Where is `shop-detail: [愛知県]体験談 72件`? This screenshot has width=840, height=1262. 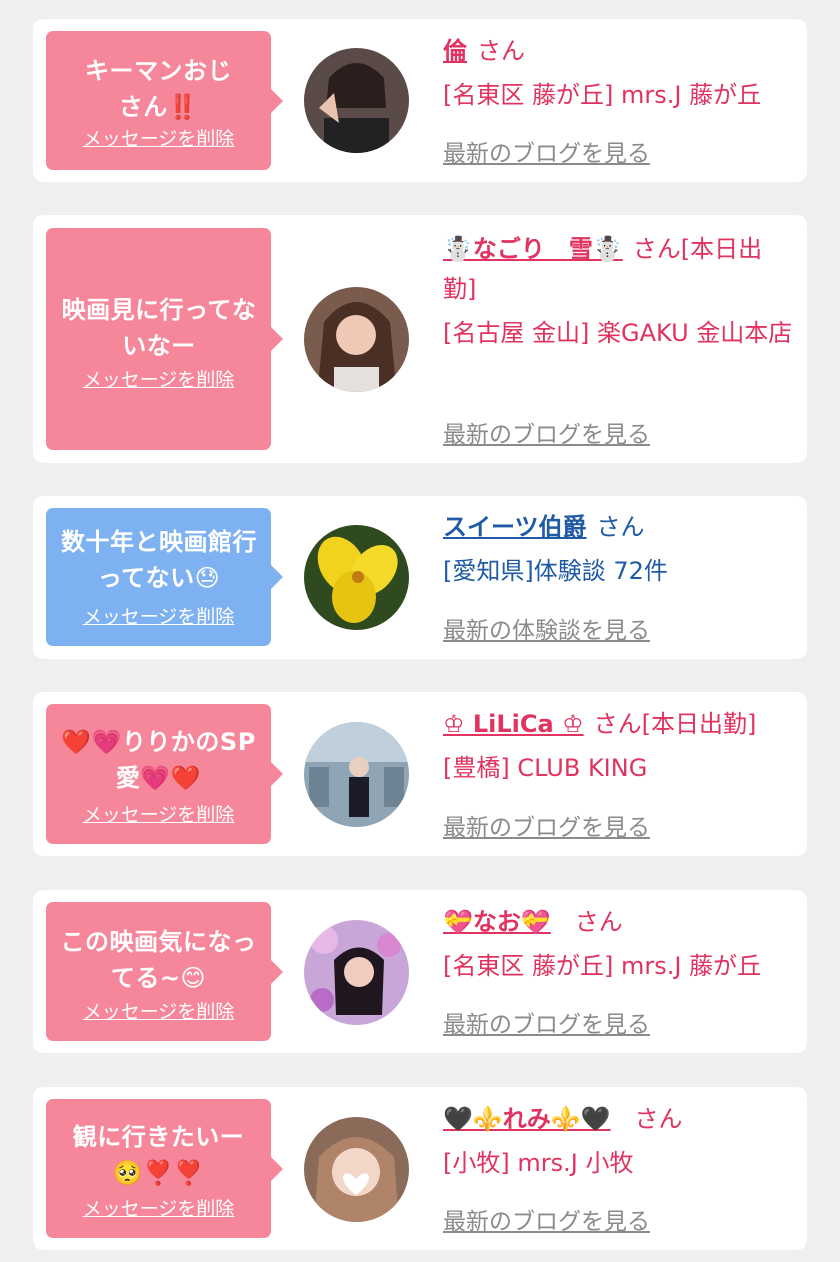 shop-detail: [愛知県]体験談 72件 is located at coordinates (555, 571).